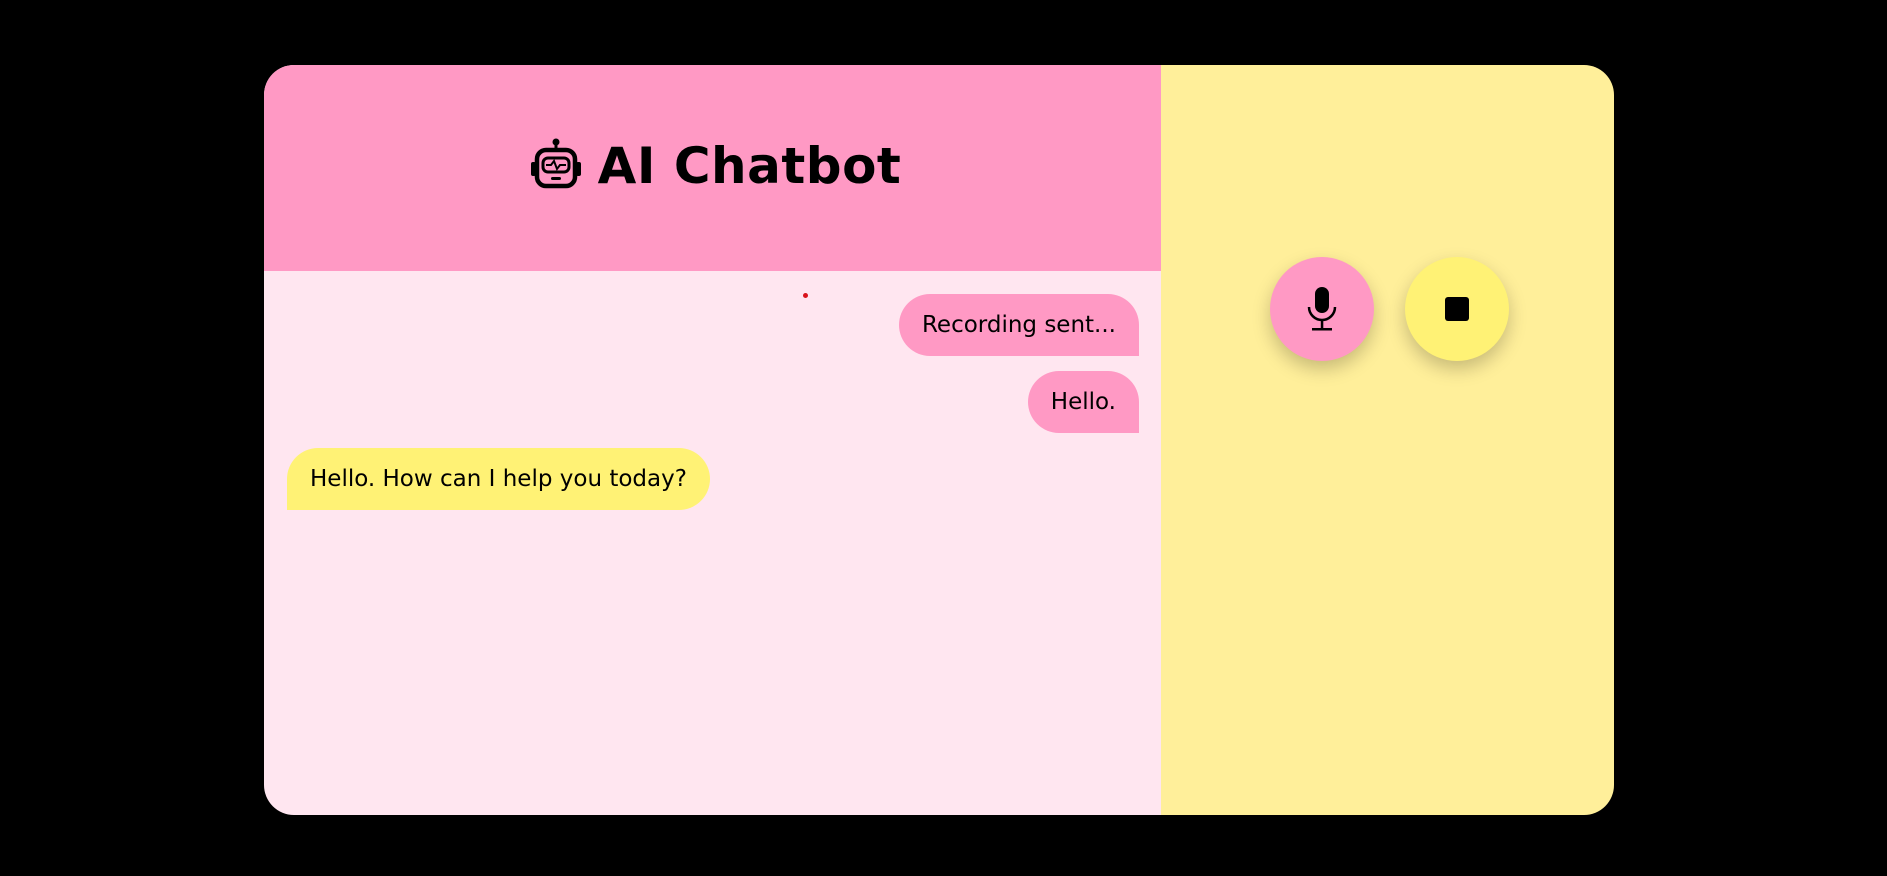 The image size is (1887, 876). I want to click on bot-message-bubble: Hello. How can I help you today?, so click(498, 479).